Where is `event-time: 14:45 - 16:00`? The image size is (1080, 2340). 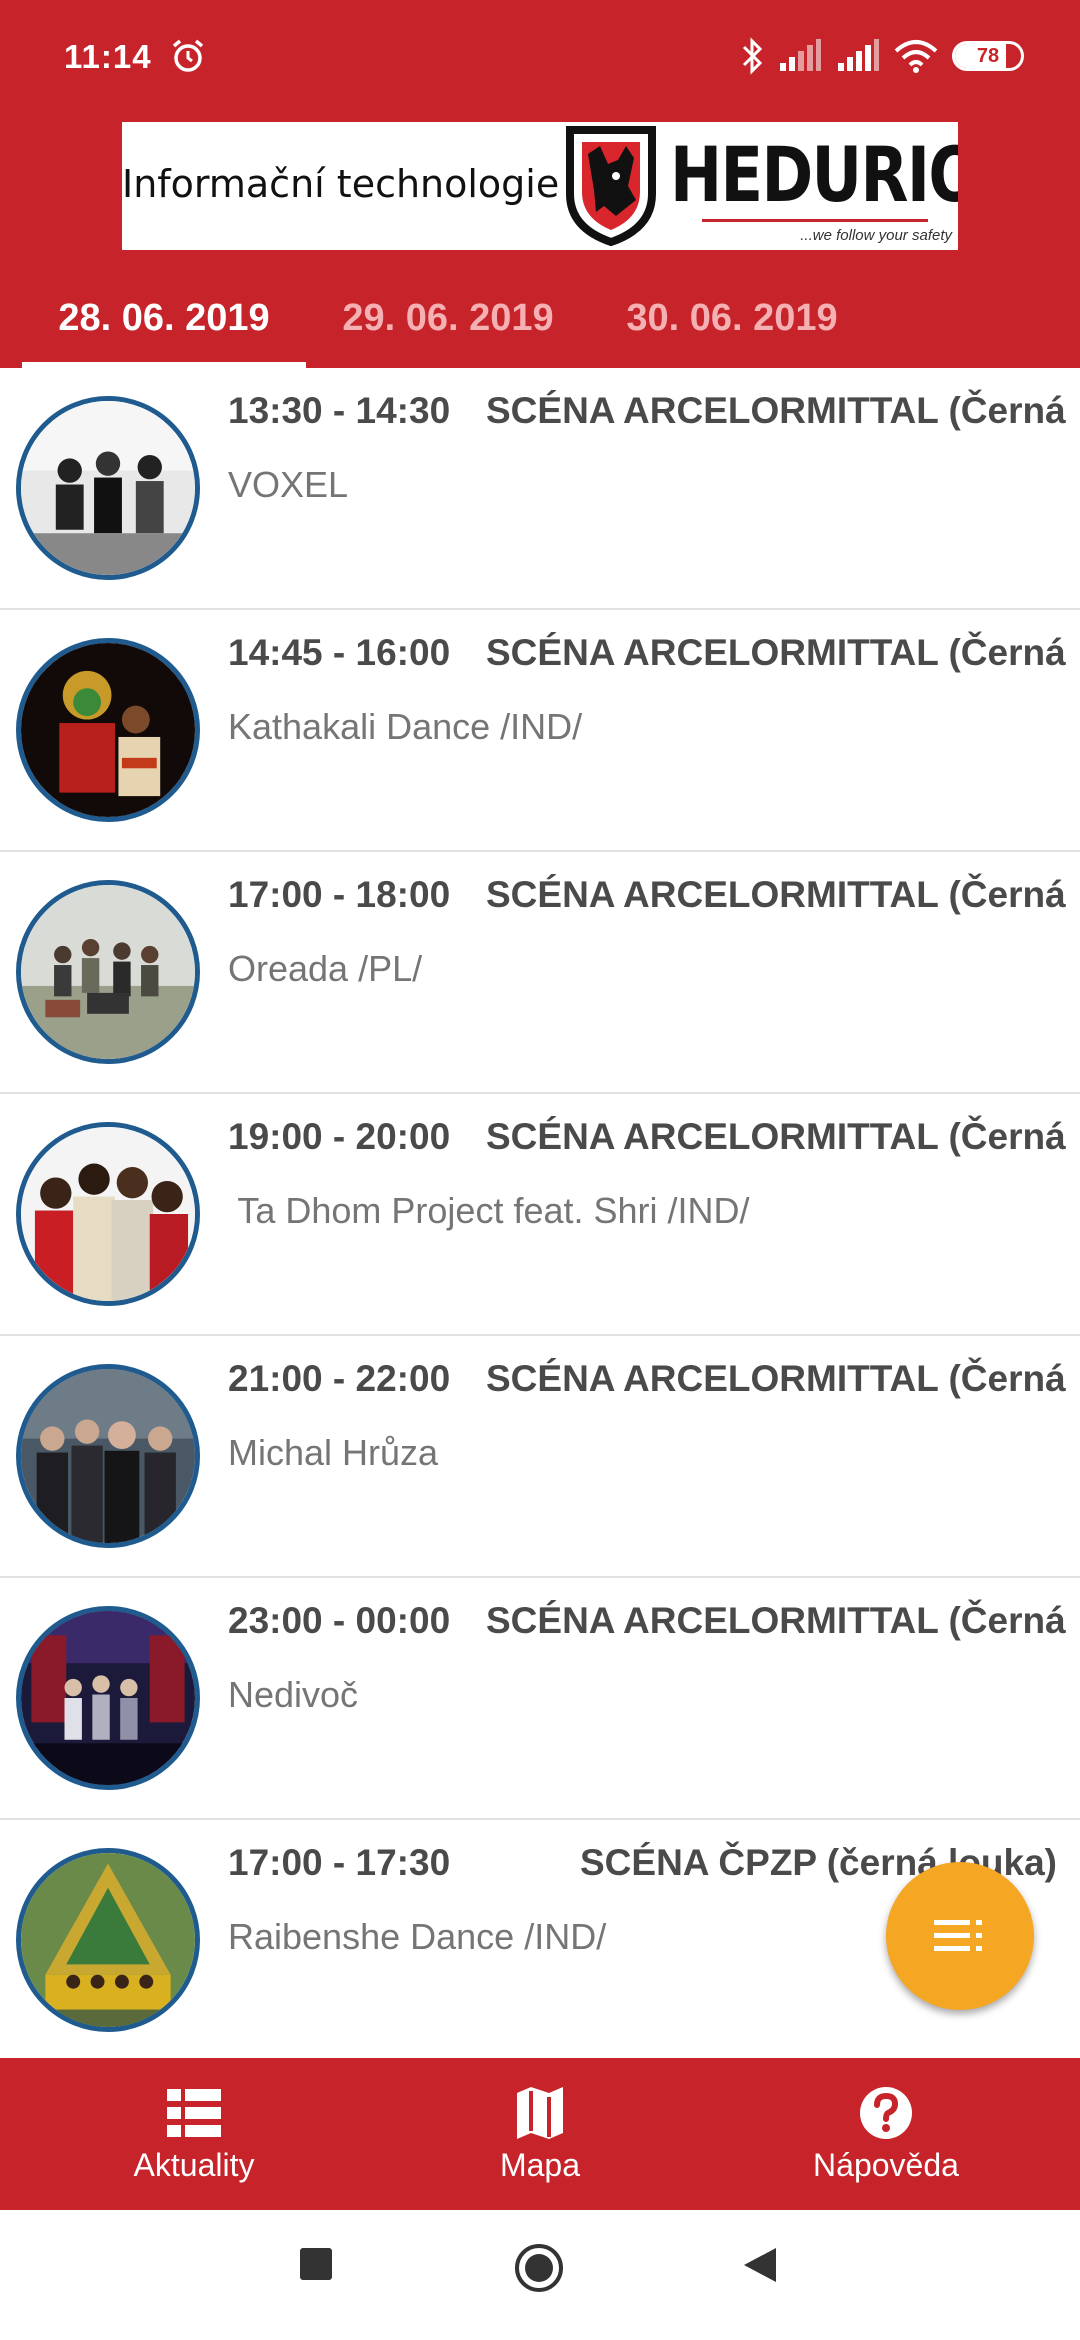
event-time: 14:45 - 16:00 is located at coordinates (339, 652).